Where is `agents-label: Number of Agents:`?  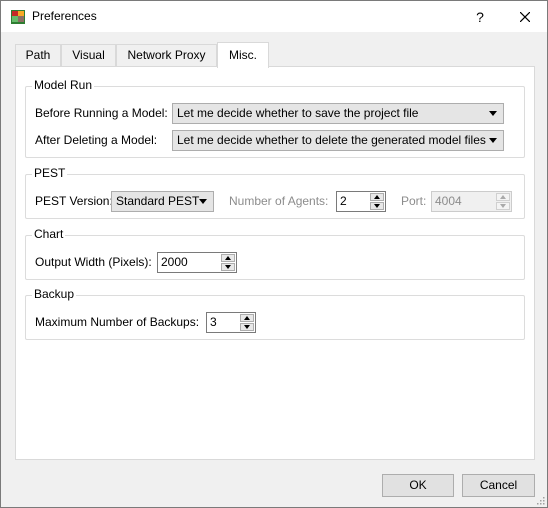
agents-label: Number of Agents: is located at coordinates (279, 201).